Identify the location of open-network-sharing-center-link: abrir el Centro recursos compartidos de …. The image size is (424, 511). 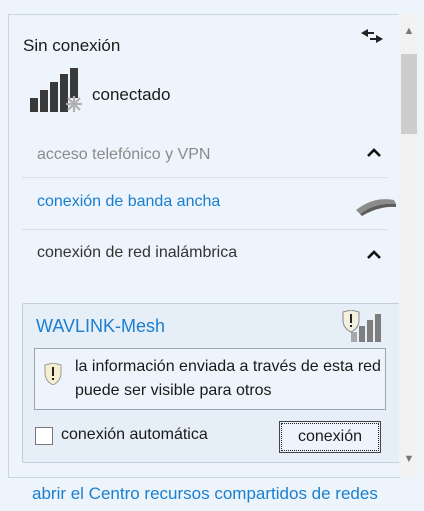
(205, 494).